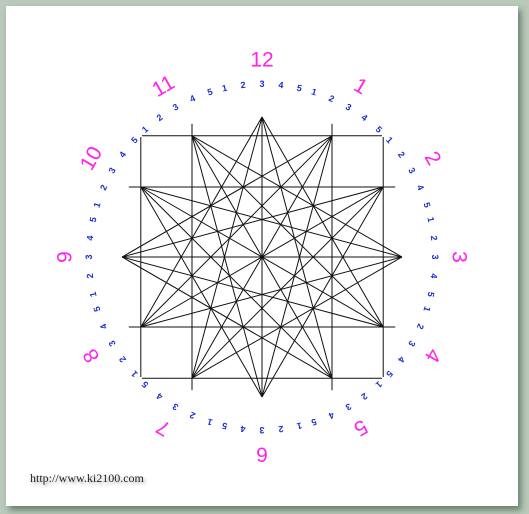 This screenshot has height=514, width=529. Describe the element at coordinates (103, 326) in the screenshot. I see `tick-label-8-4: 4` at that location.